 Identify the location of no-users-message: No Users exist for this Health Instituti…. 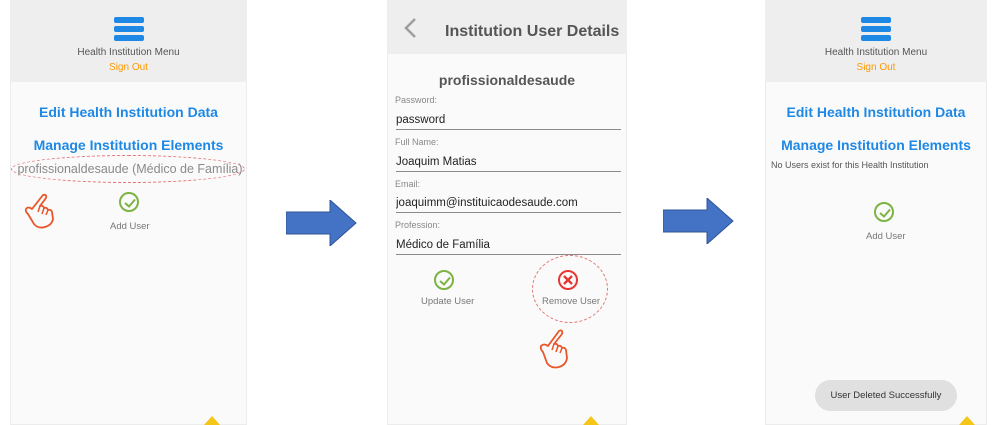
(850, 165).